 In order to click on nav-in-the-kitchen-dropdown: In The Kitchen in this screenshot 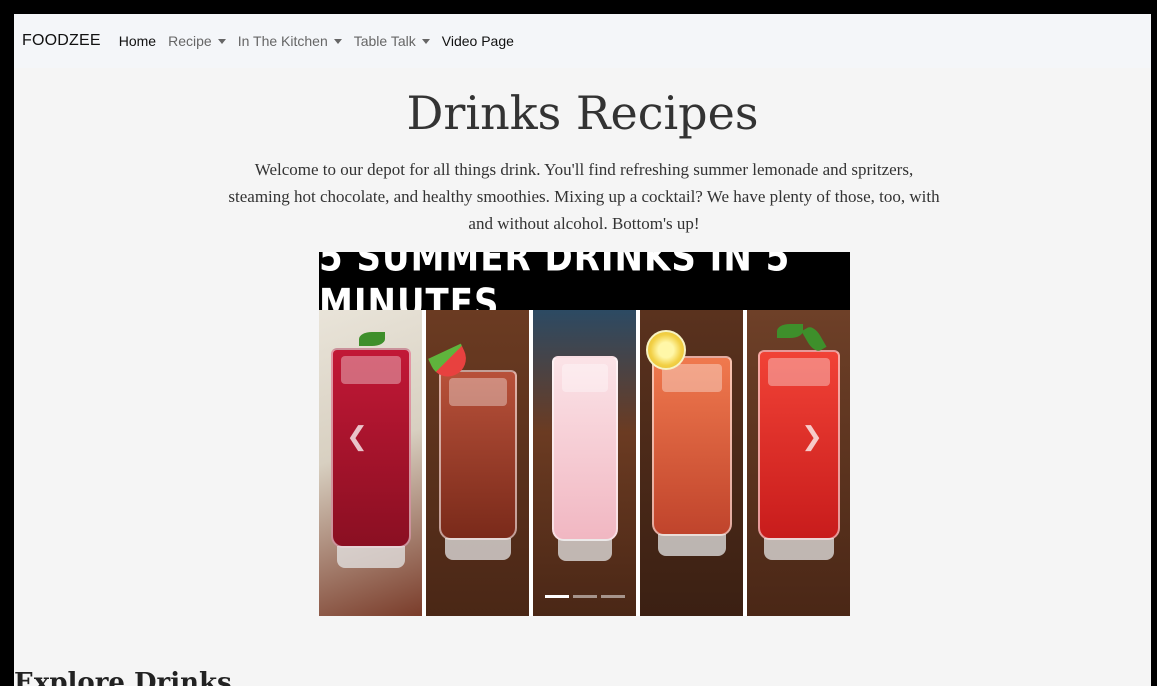, I will do `click(290, 41)`.